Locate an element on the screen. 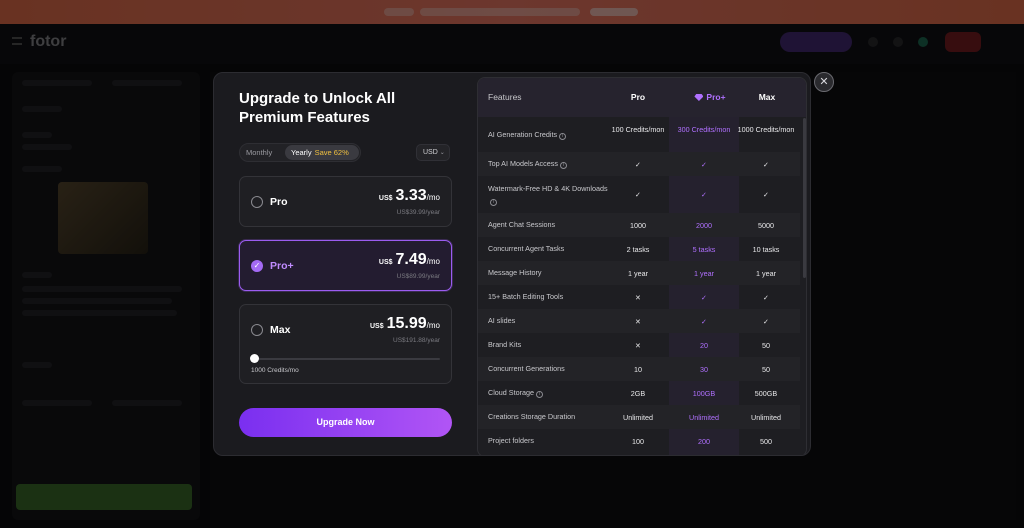 This screenshot has height=528, width=1024. cell-max: 50 is located at coordinates (766, 369).